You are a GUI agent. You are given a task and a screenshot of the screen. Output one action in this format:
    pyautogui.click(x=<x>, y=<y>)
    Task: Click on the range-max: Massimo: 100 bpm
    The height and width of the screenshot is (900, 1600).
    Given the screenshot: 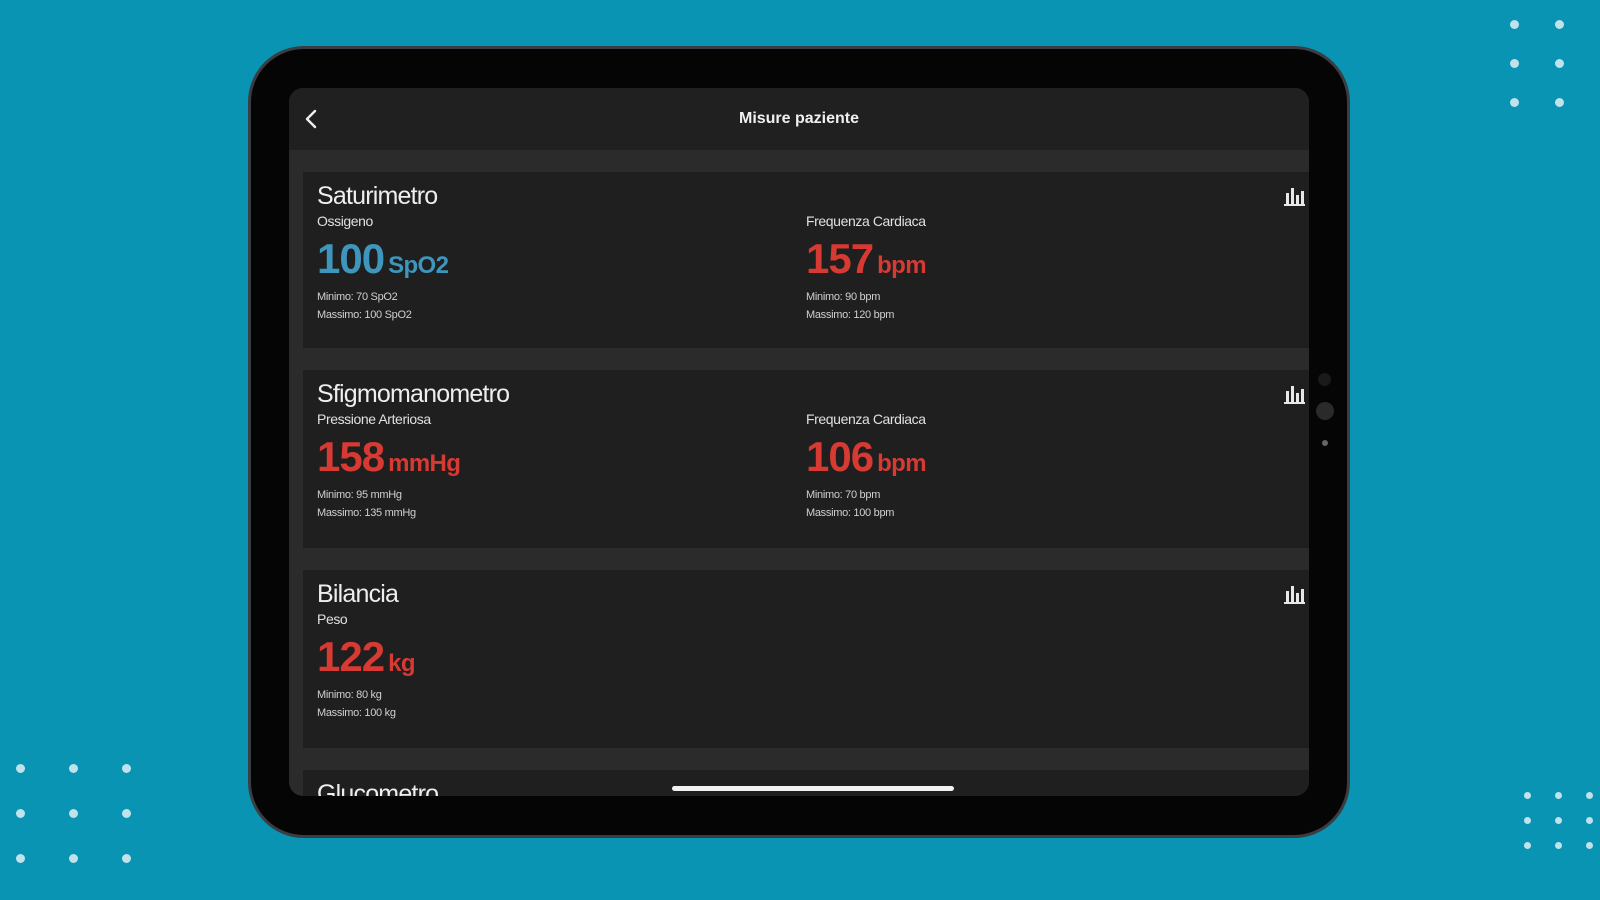 What is the action you would take?
    pyautogui.click(x=850, y=513)
    